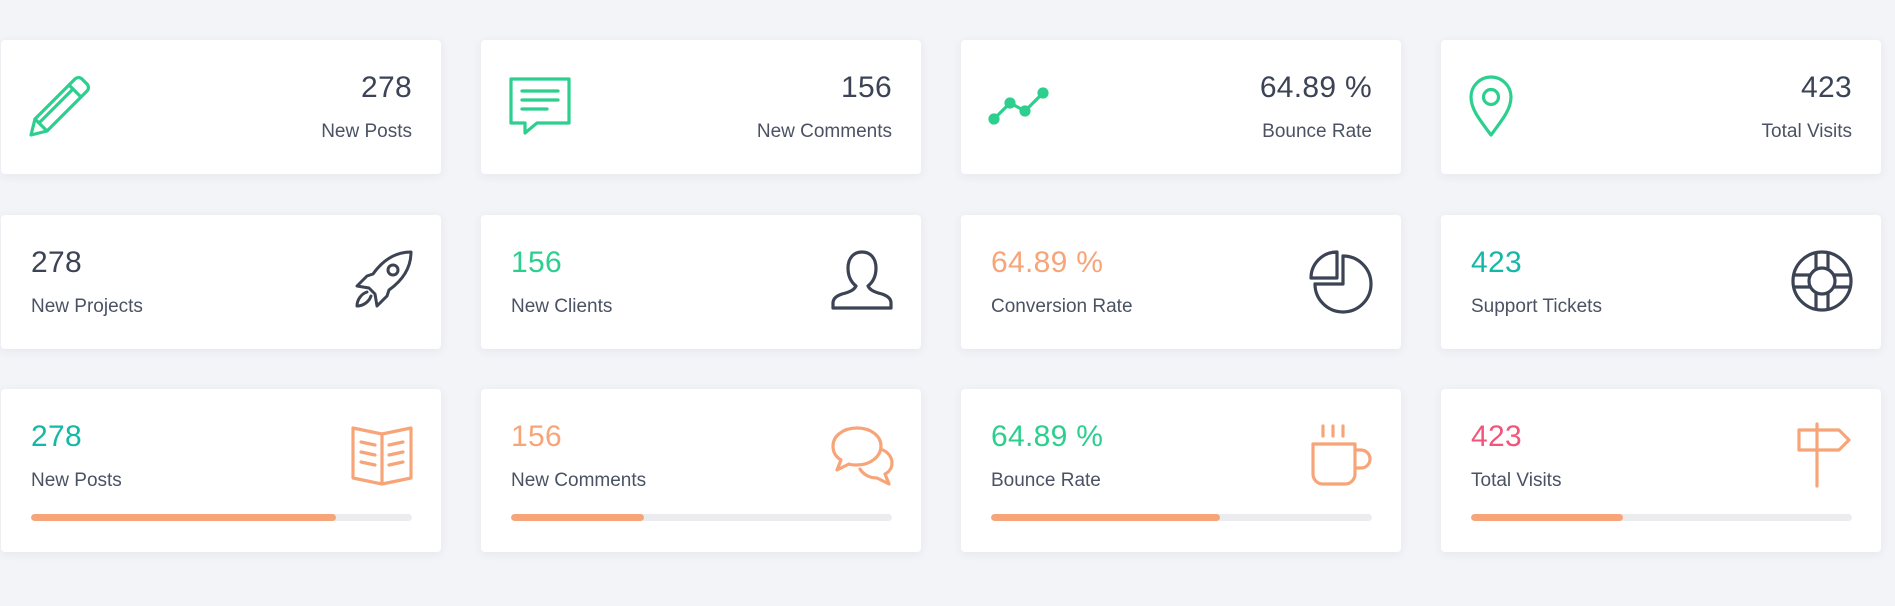 The width and height of the screenshot is (1895, 606). I want to click on pencil-icon, so click(60, 106).